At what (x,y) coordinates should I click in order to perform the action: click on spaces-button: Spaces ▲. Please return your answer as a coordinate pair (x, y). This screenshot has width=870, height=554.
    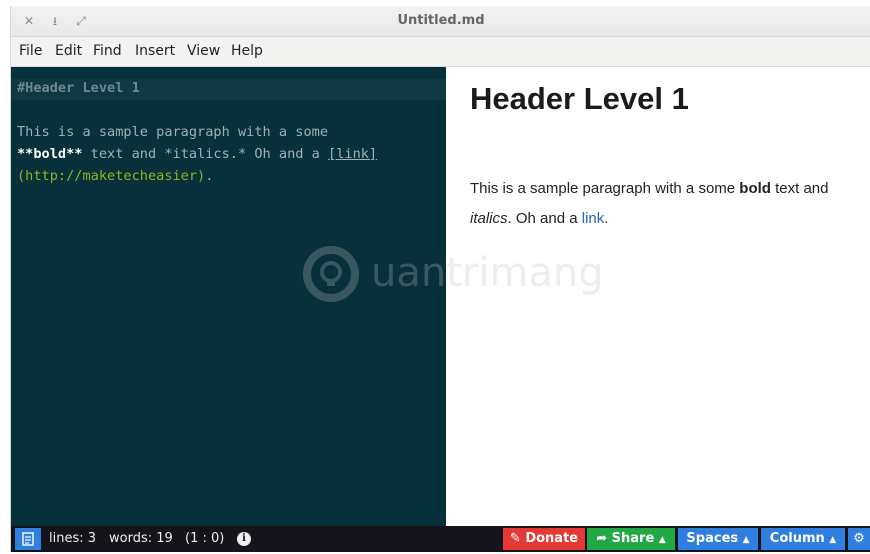
    Looking at the image, I should click on (718, 539).